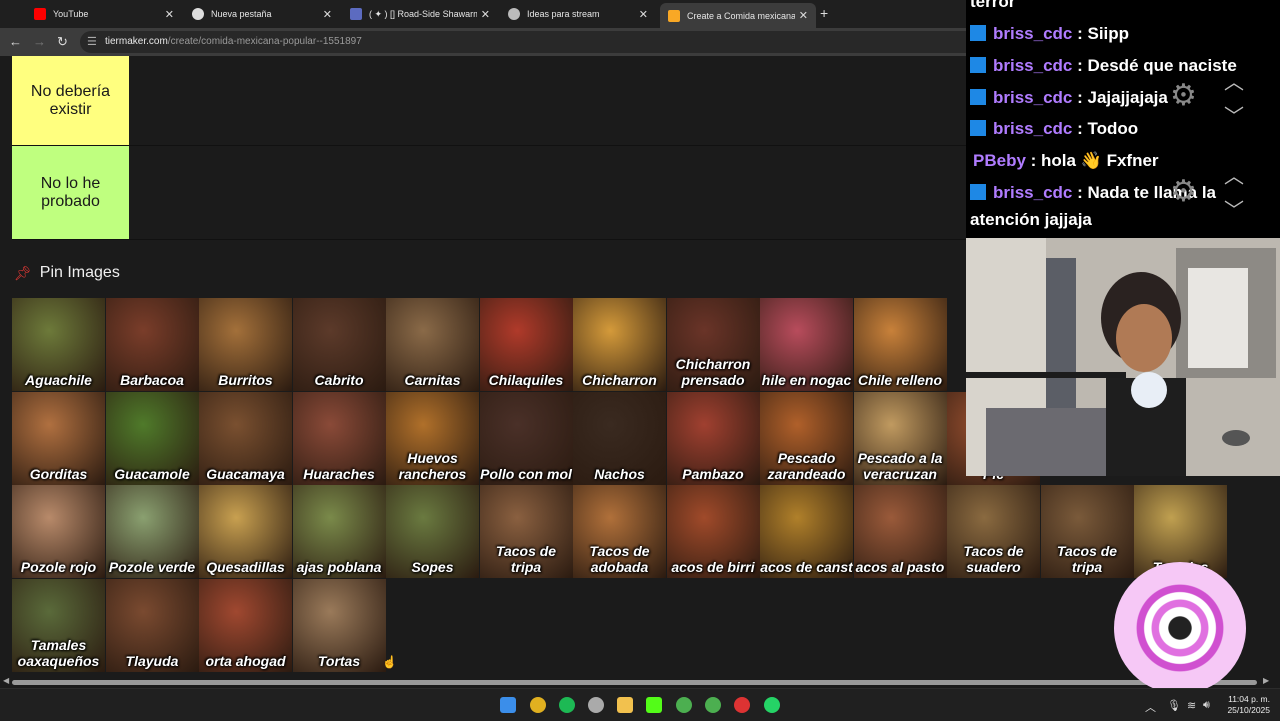  I want to click on new-tab-button: +, so click(824, 13).